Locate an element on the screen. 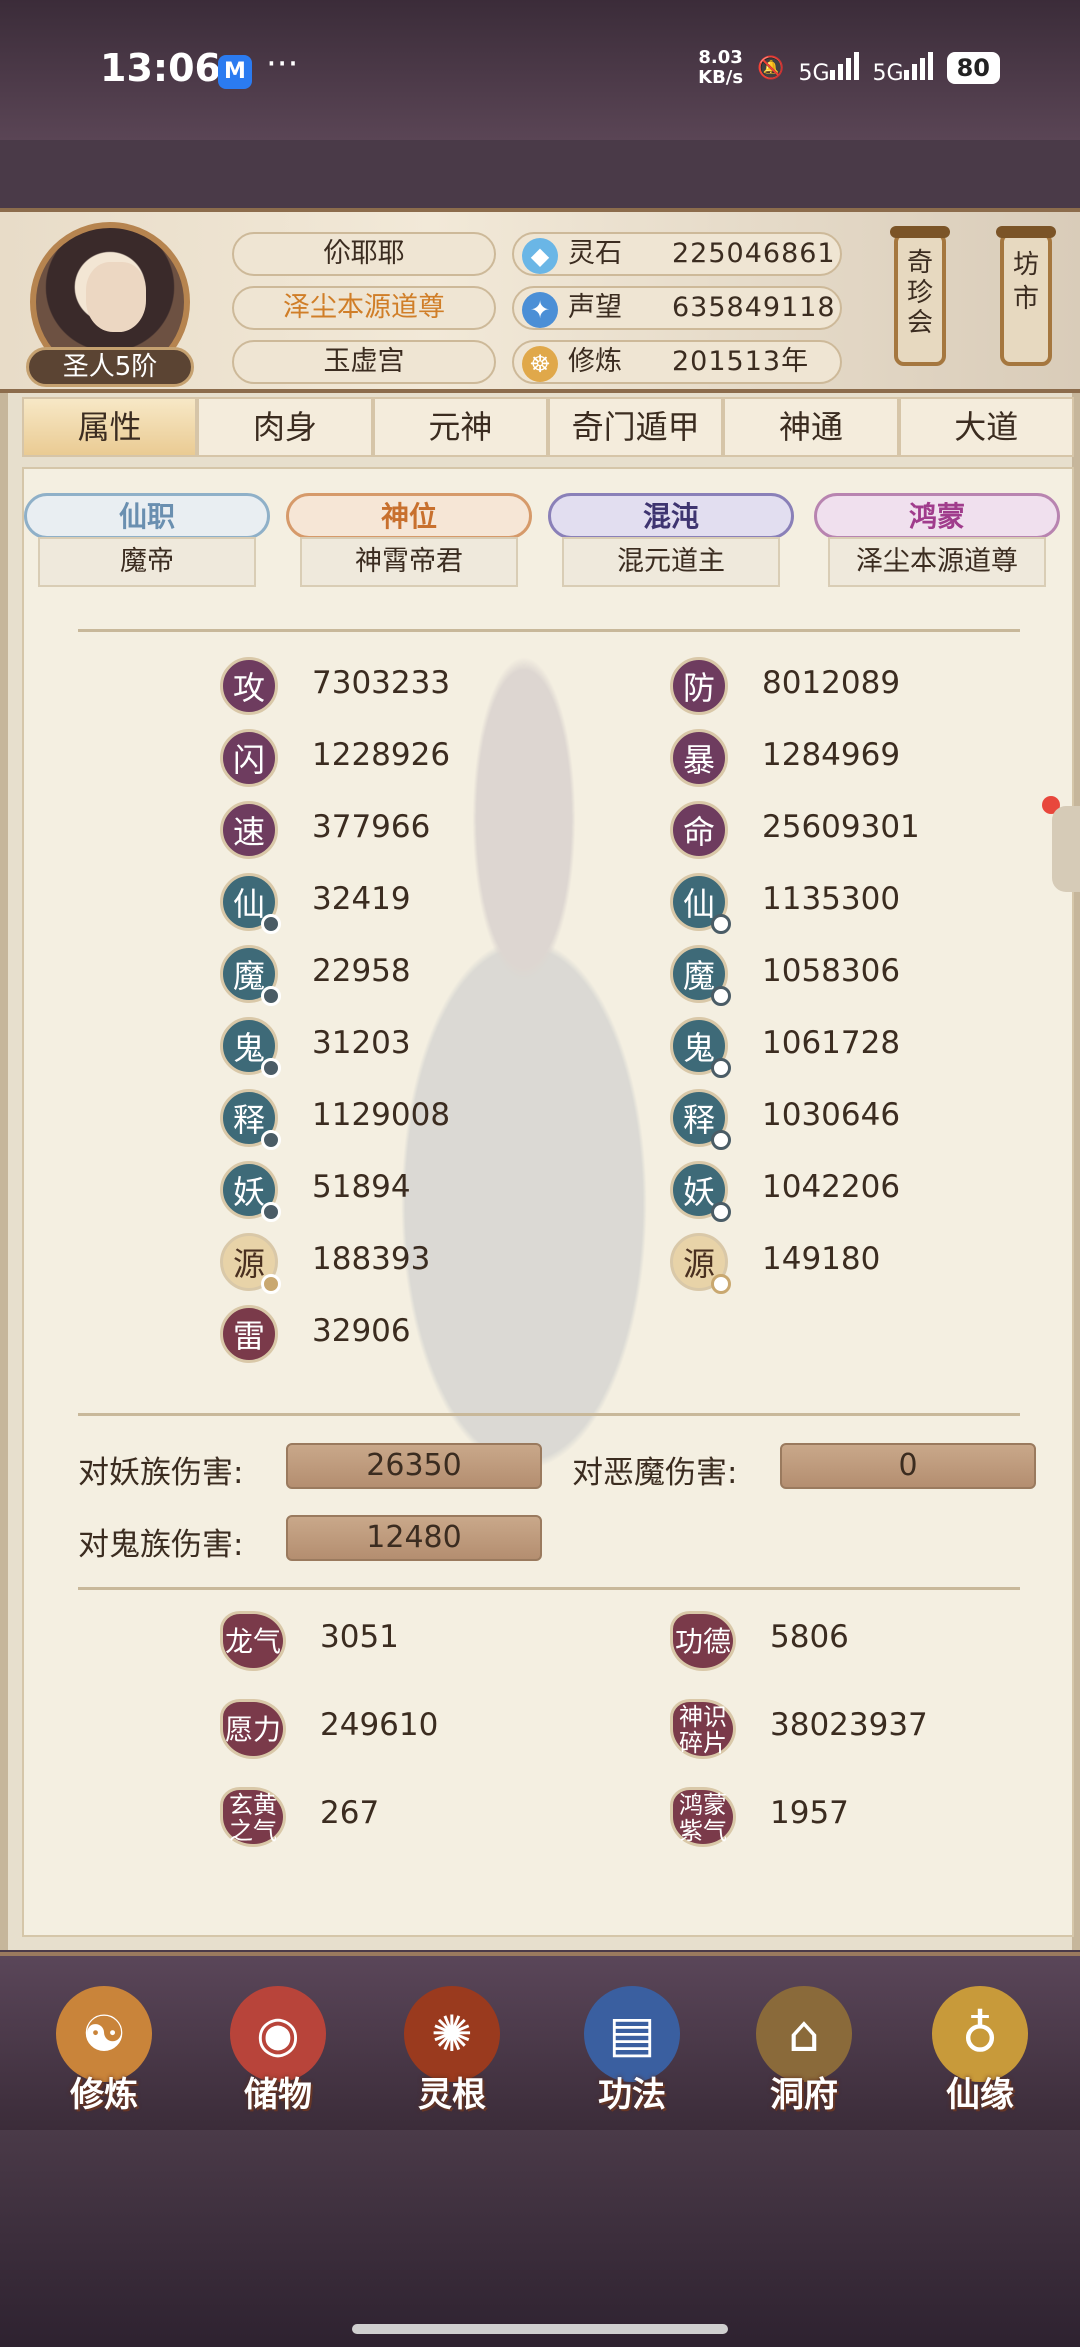  mute-icon: 🔕 is located at coordinates (771, 68).